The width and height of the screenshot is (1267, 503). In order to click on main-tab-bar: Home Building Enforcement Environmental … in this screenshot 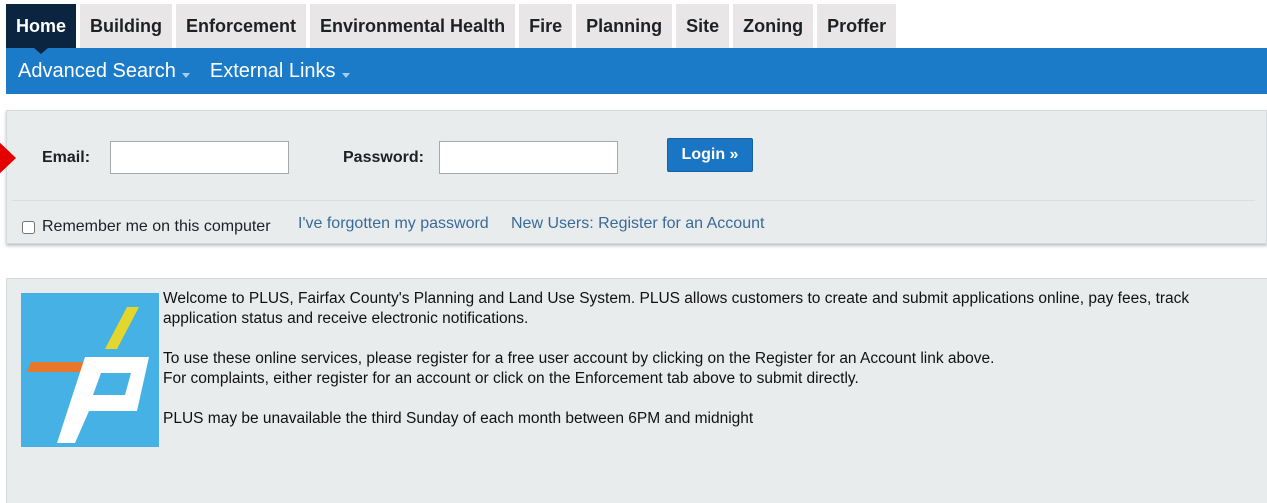, I will do `click(453, 29)`.